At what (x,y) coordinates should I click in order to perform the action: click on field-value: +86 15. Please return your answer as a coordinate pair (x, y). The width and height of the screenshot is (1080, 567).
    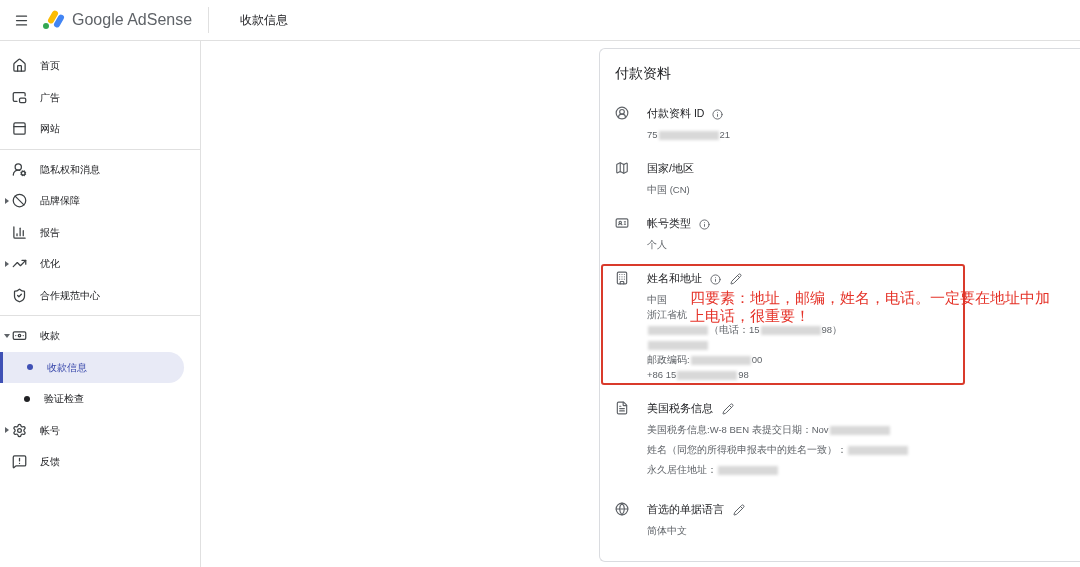
    Looking at the image, I should click on (662, 375).